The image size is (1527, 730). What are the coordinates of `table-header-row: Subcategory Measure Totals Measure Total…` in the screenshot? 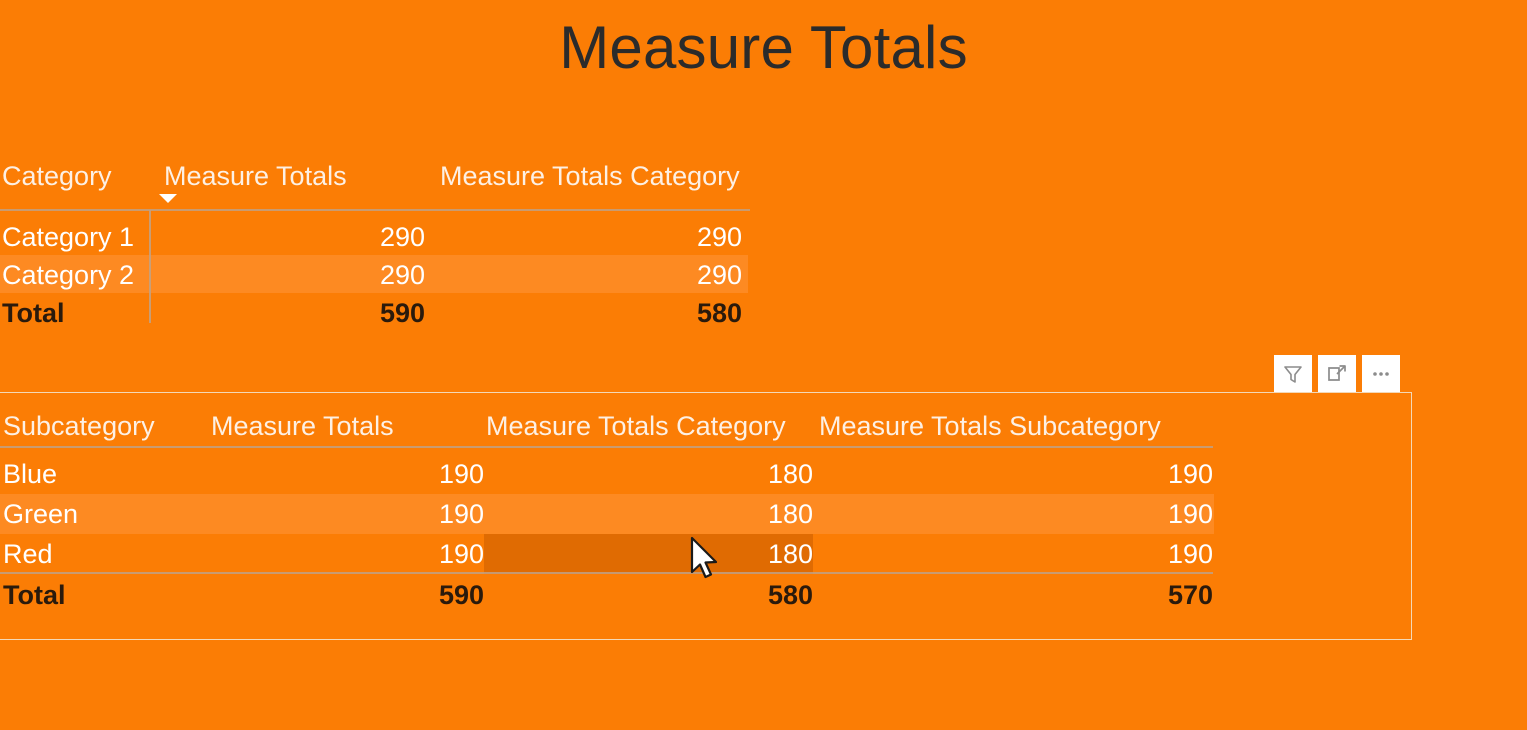 It's located at (586, 426).